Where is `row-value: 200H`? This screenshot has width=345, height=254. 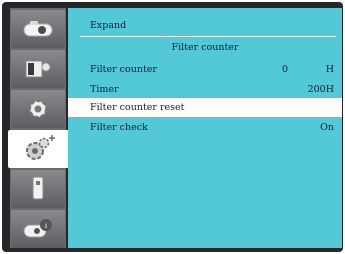
row-value: 200H is located at coordinates (320, 89).